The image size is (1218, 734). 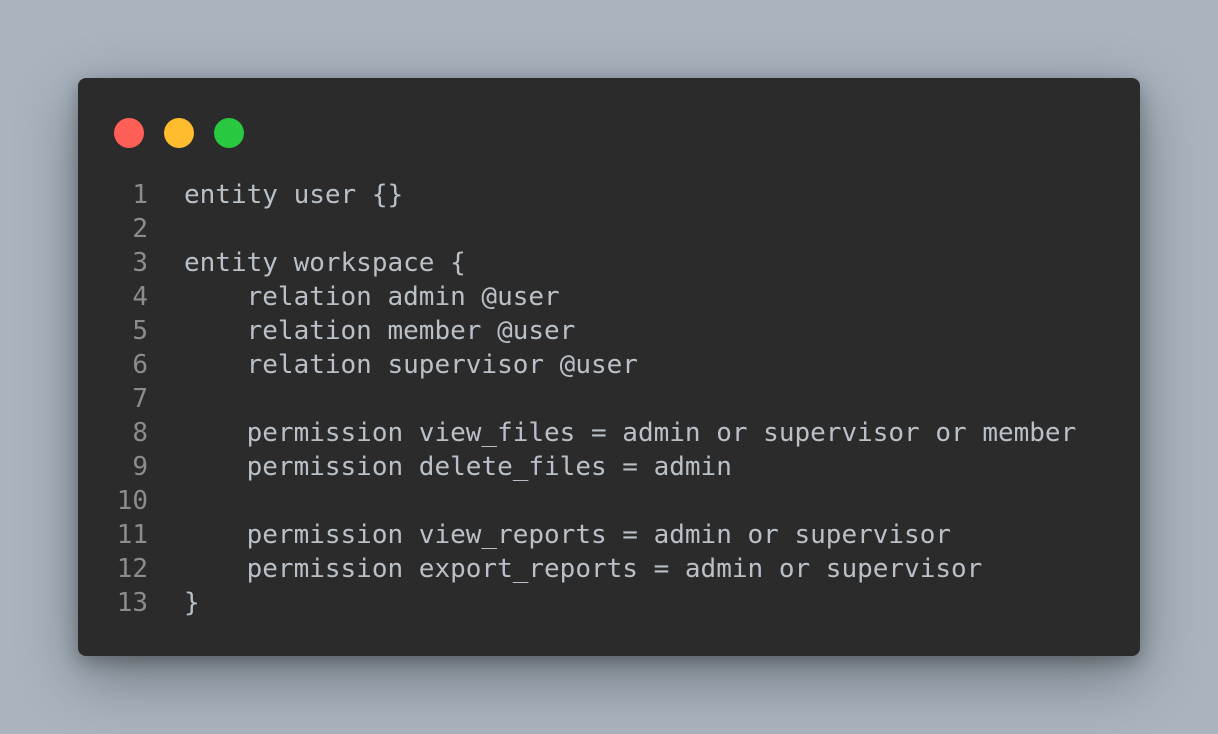 What do you see at coordinates (140, 467) in the screenshot?
I see `line-number: 9` at bounding box center [140, 467].